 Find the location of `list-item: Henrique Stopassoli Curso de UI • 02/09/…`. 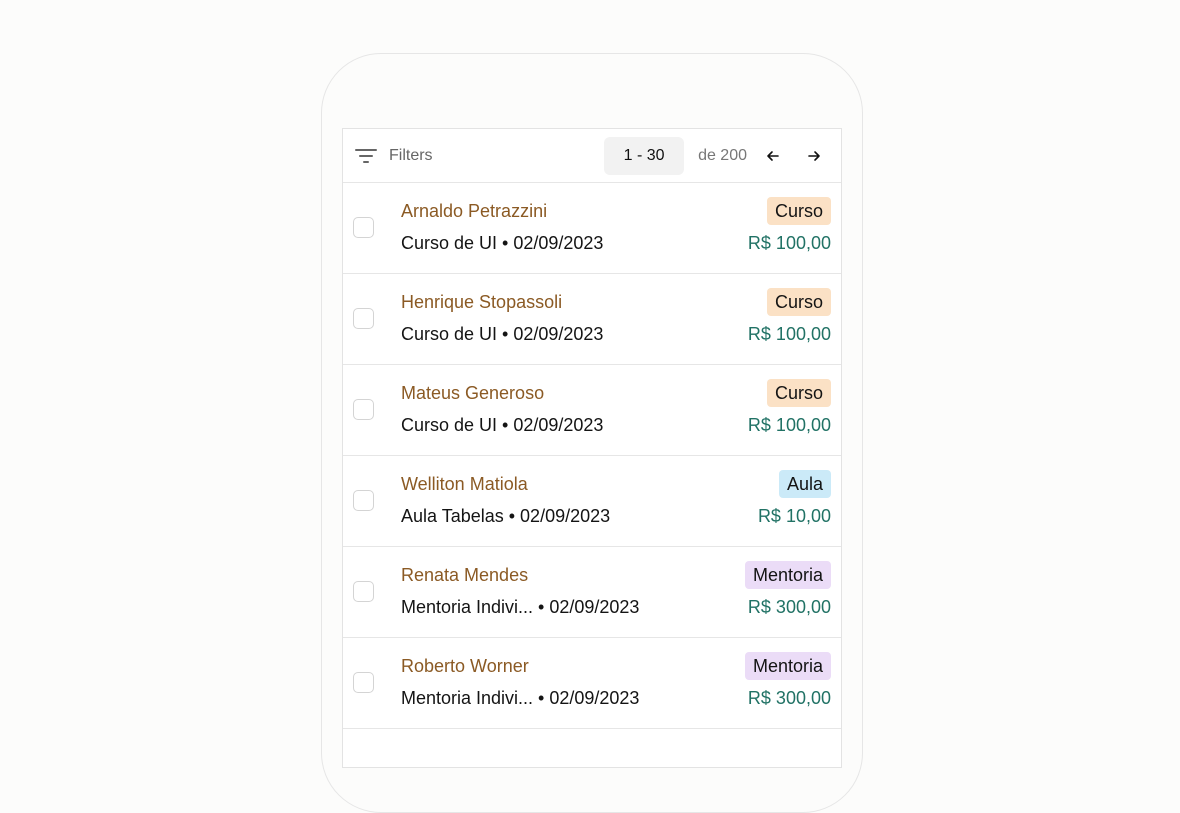

list-item: Henrique Stopassoli Curso de UI • 02/09/… is located at coordinates (592, 319).